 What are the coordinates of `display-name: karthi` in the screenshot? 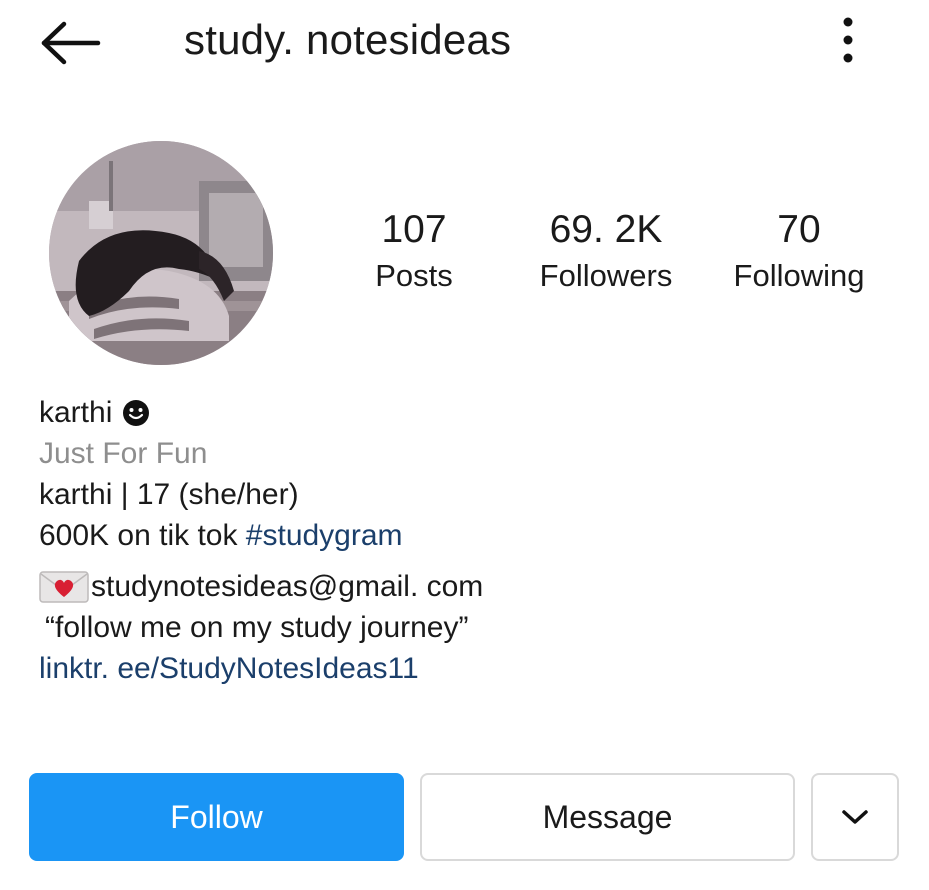 It's located at (76, 412).